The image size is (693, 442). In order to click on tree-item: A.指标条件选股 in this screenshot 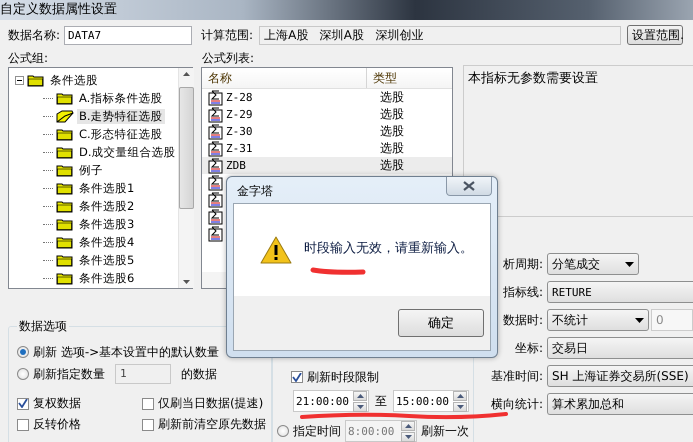, I will do `click(120, 98)`.